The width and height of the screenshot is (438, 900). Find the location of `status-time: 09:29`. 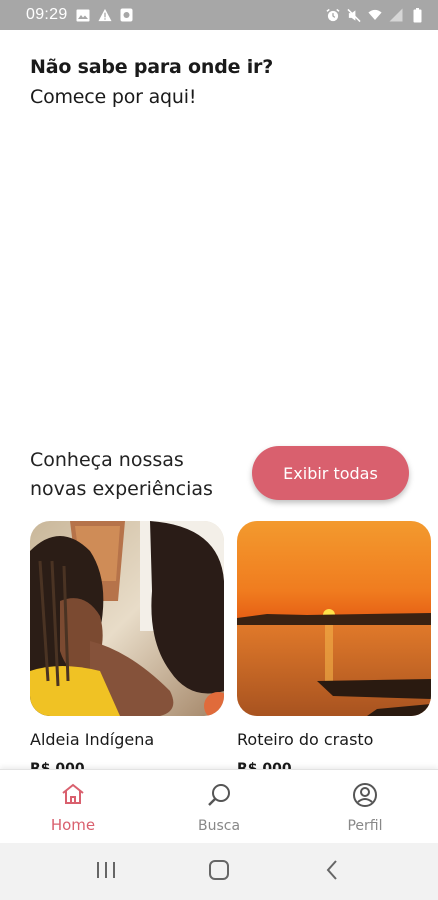

status-time: 09:29 is located at coordinates (47, 14).